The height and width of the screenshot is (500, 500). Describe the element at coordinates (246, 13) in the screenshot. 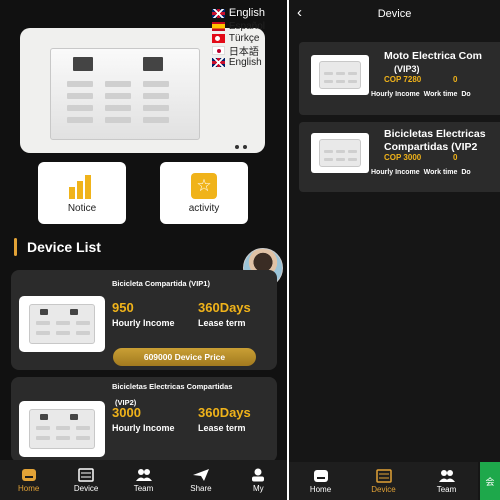

I see `language-selected-label: English` at that location.